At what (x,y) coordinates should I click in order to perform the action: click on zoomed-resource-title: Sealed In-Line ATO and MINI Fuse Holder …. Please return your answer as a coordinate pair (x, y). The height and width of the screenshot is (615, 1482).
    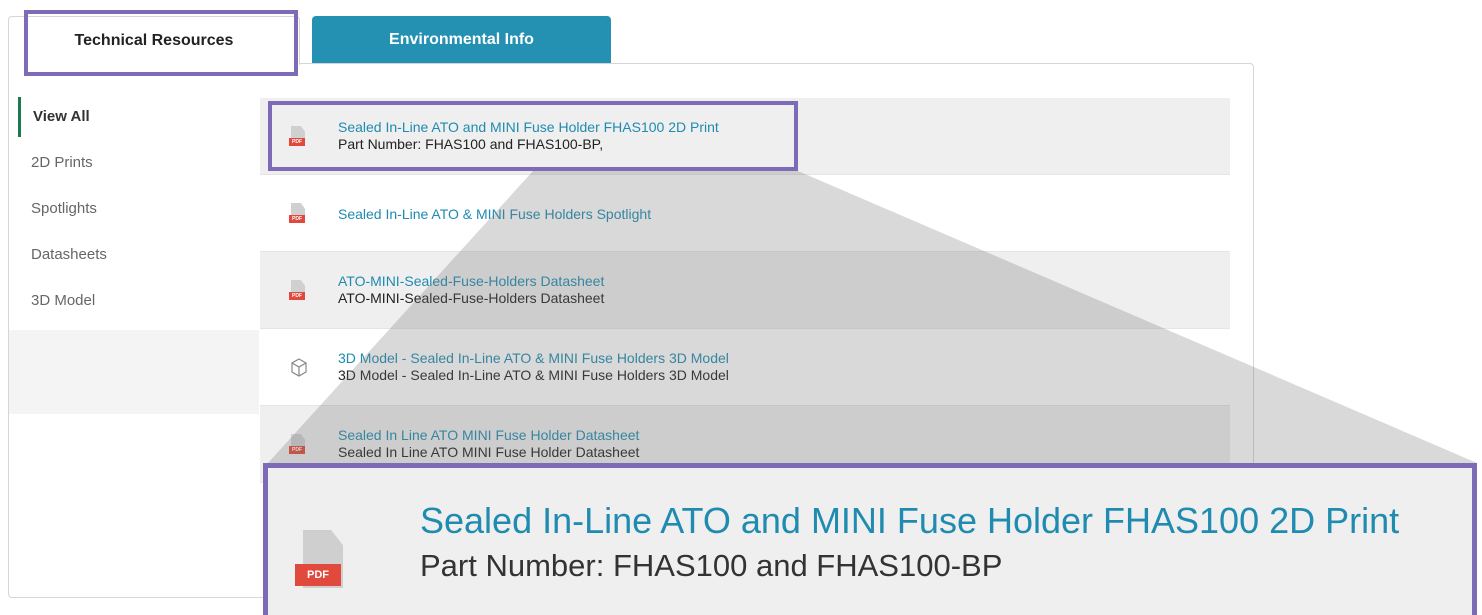
    Looking at the image, I should click on (909, 521).